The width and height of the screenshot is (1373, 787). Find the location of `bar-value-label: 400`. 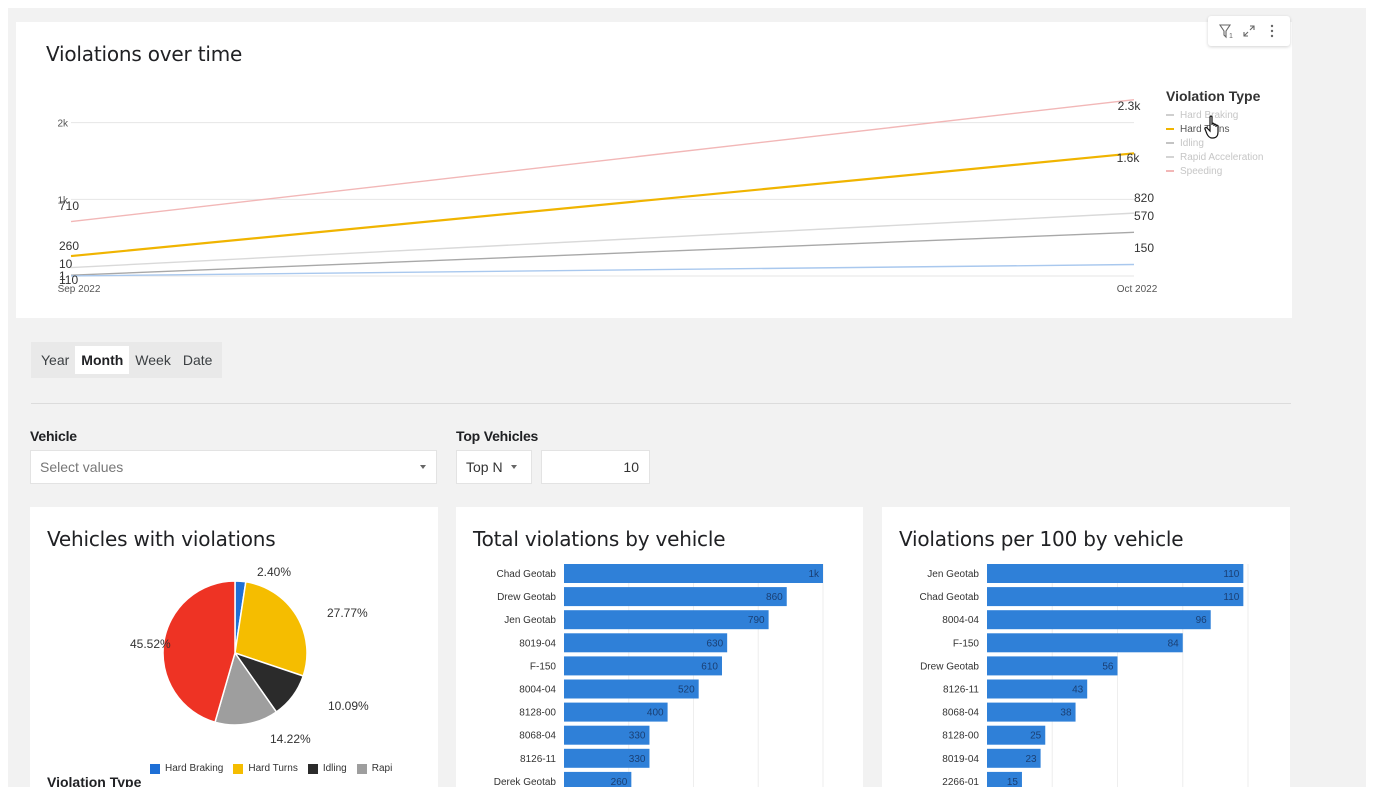

bar-value-label: 400 is located at coordinates (655, 713).